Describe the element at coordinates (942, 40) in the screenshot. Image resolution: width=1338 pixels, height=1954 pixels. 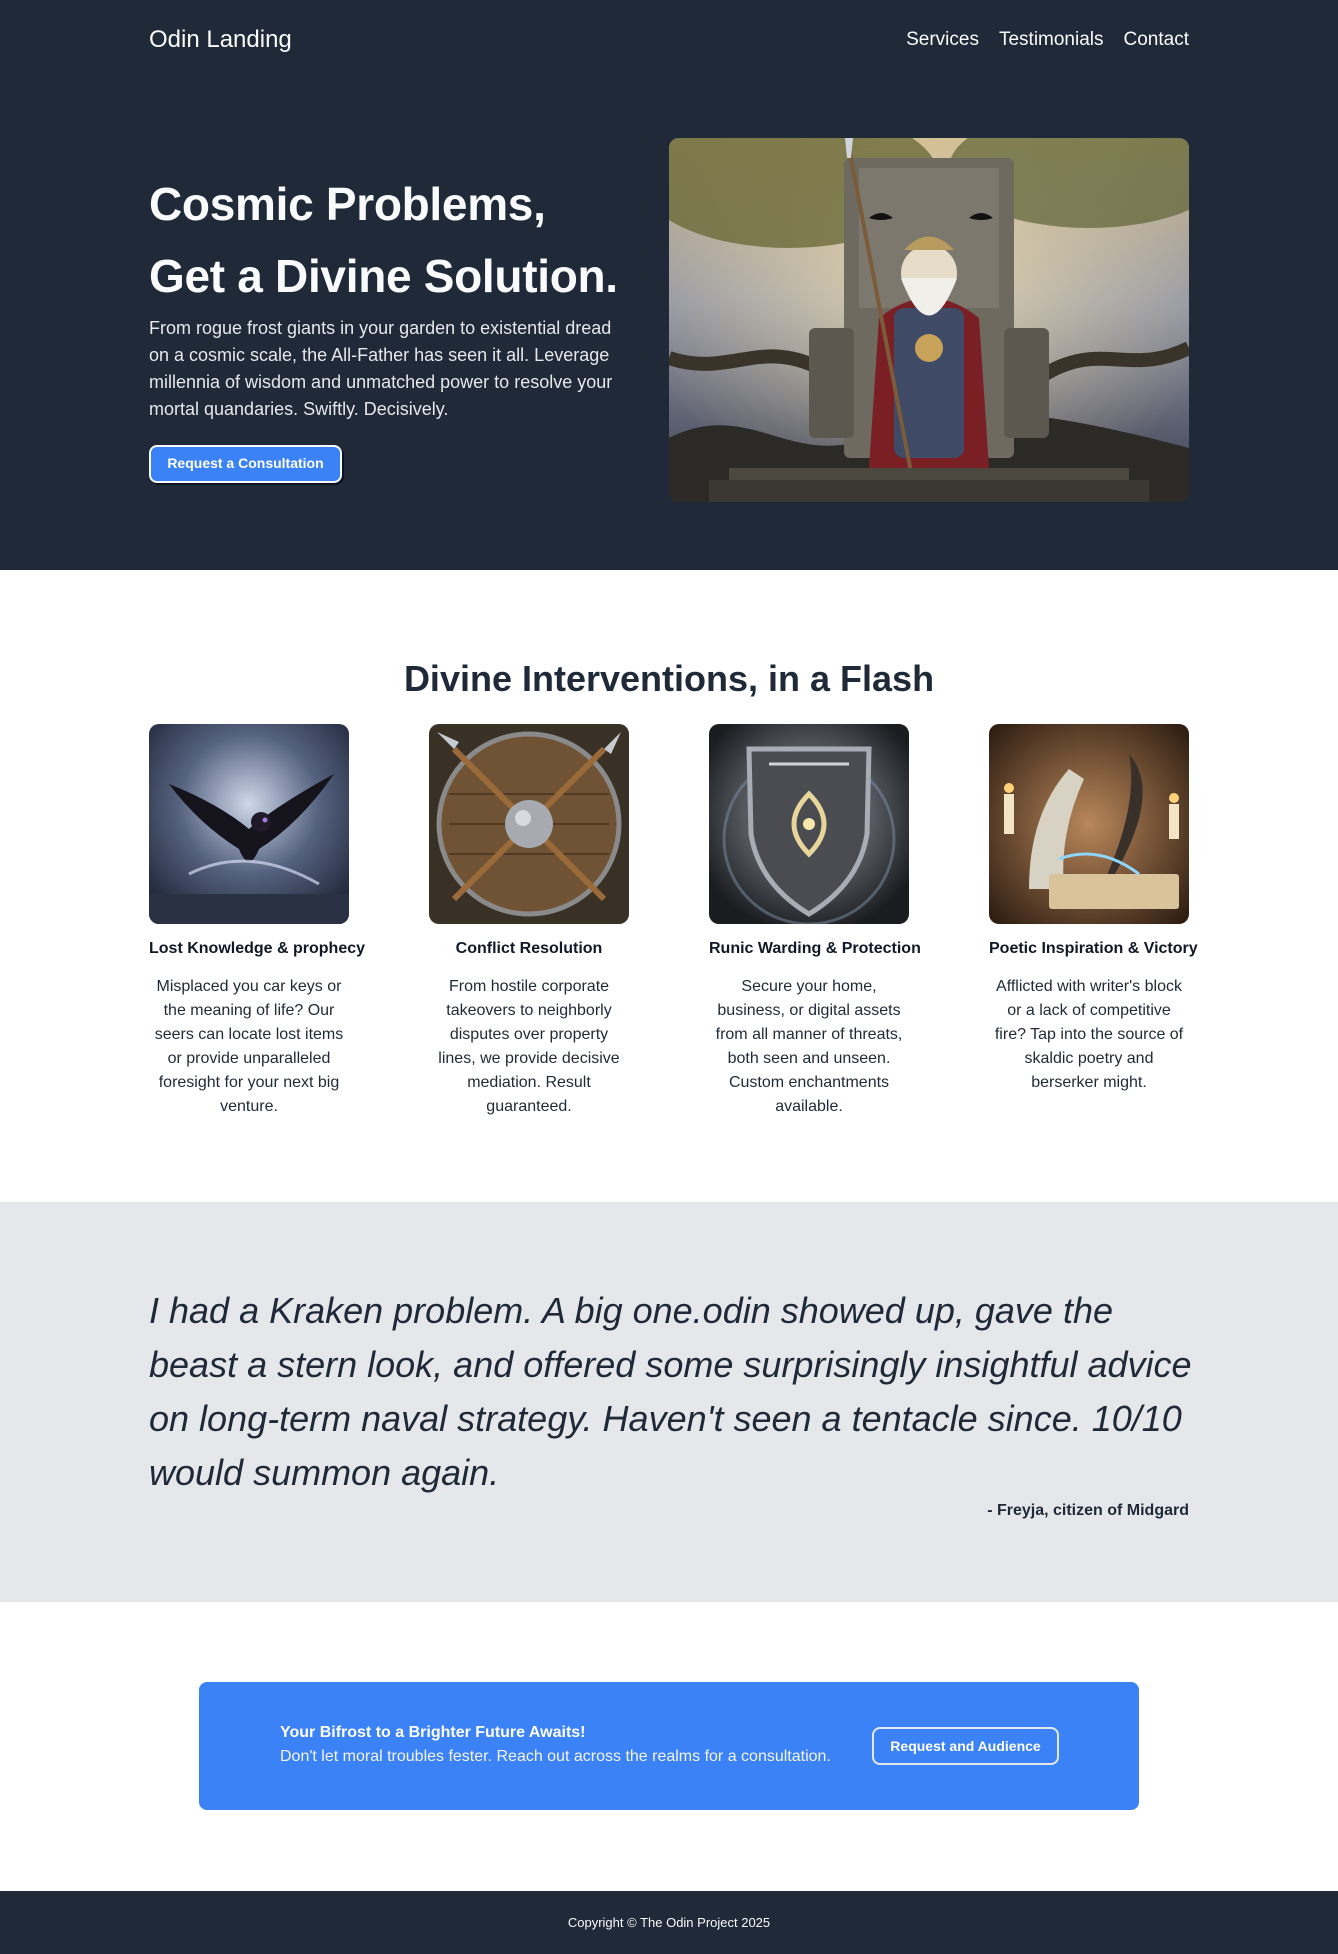
I see `nav-link-services: Services` at that location.